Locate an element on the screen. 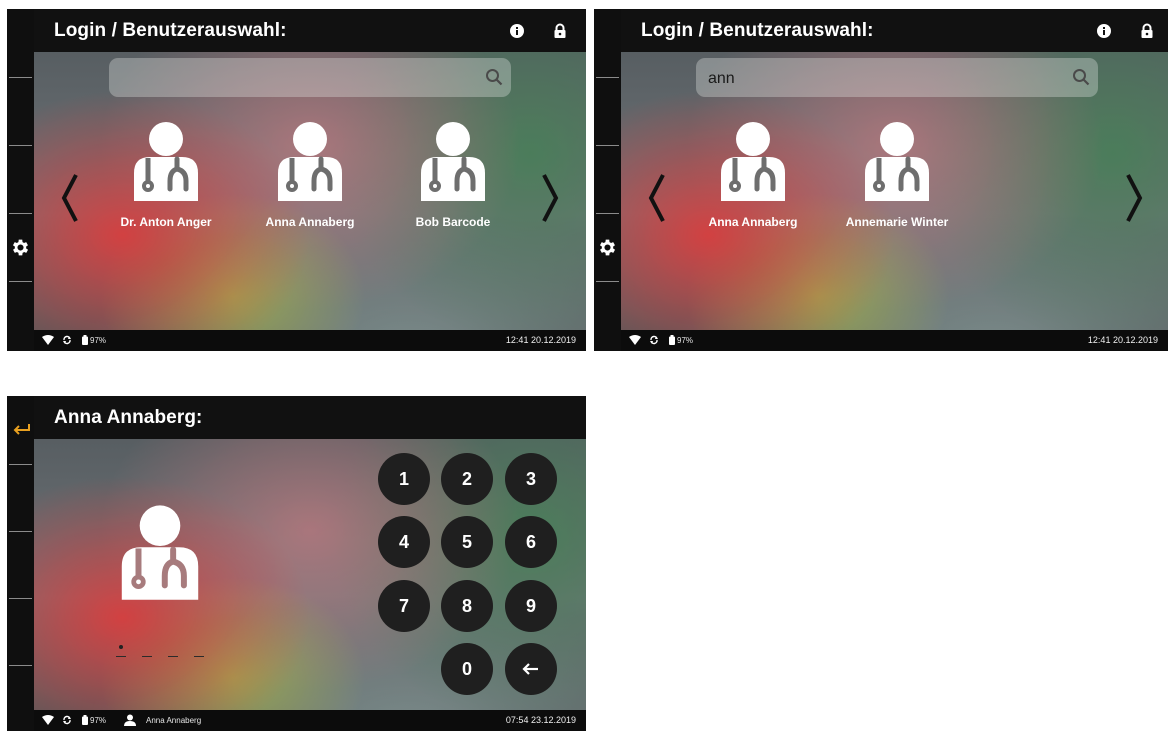 The image size is (1168, 731). user-tile: Annemarie Winter is located at coordinates (897, 175).